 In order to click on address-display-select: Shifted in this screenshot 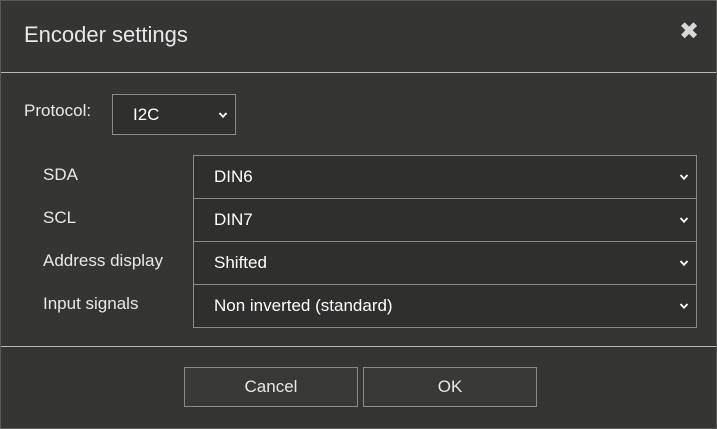, I will do `click(445, 263)`.